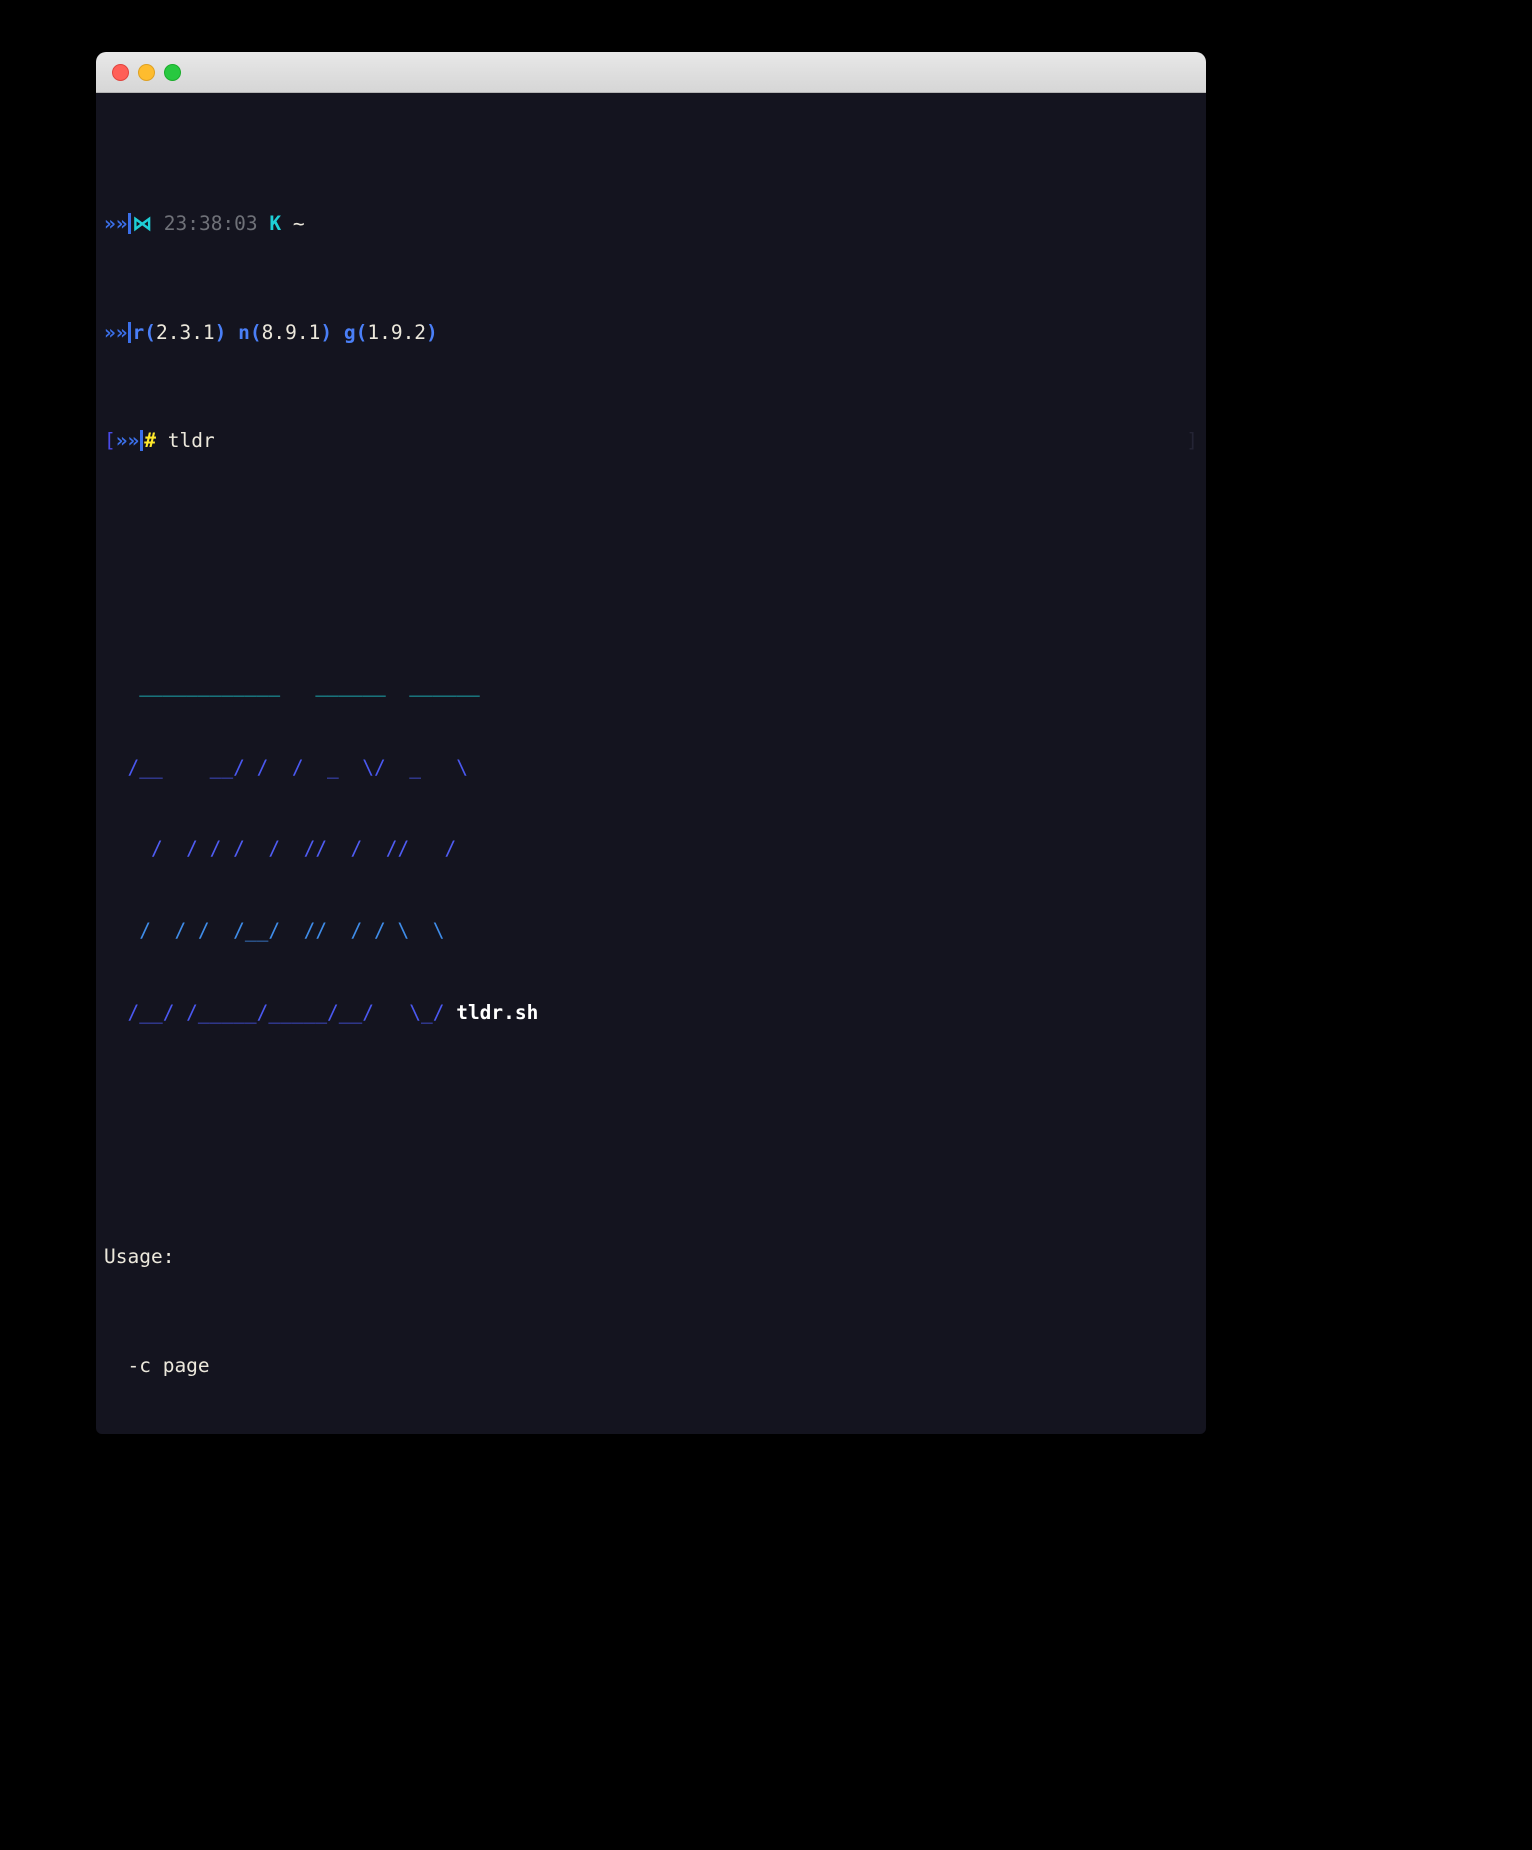 The image size is (1532, 1850). Describe the element at coordinates (157, 1366) in the screenshot. I see `usage-flag-c: -c page` at that location.